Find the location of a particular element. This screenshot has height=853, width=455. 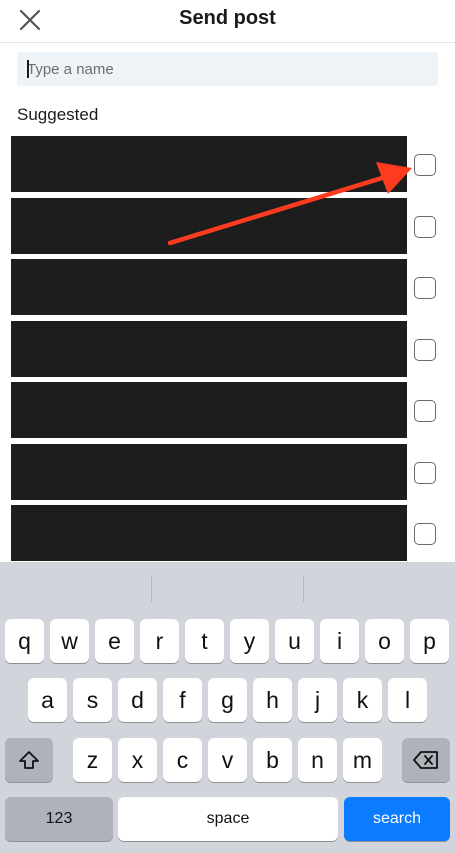

shift-key is located at coordinates (29, 760).